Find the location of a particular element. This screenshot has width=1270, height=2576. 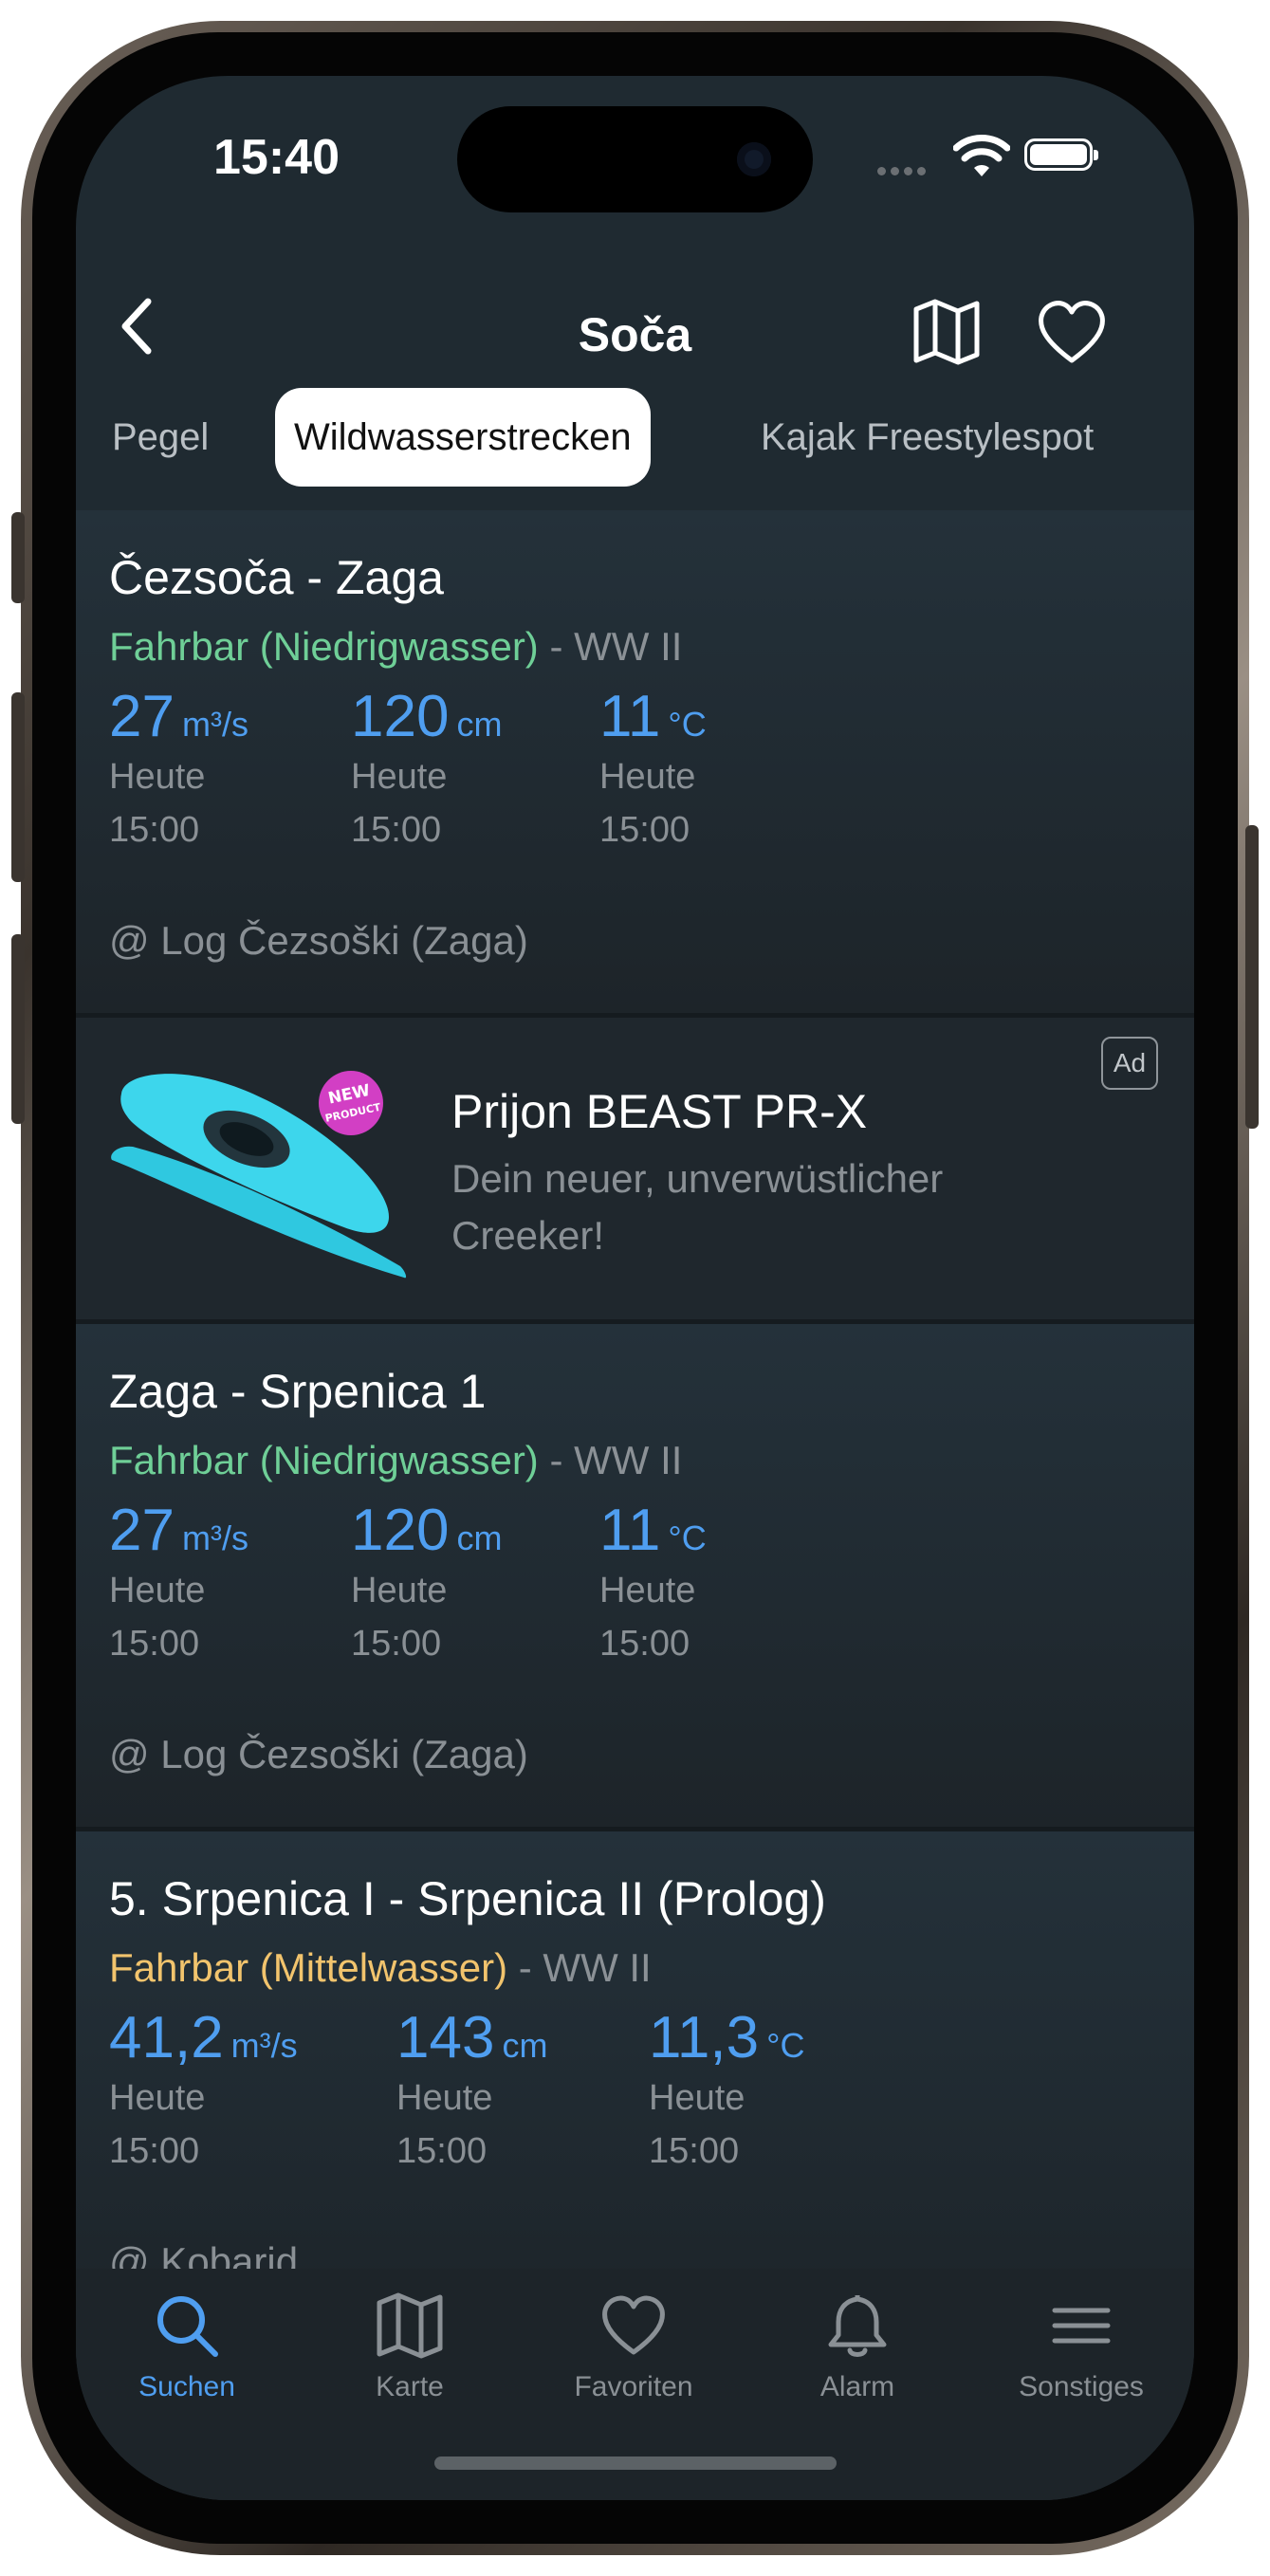

menu-icon is located at coordinates (1081, 2326).